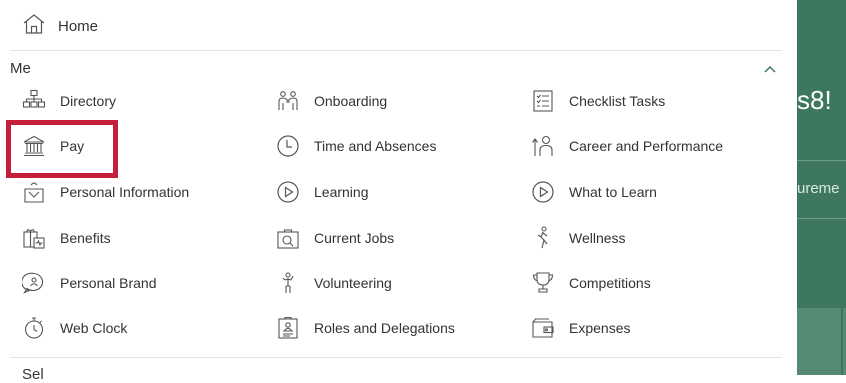 The width and height of the screenshot is (846, 383). I want to click on menu-item-web-clock: Web Clock, so click(74, 328).